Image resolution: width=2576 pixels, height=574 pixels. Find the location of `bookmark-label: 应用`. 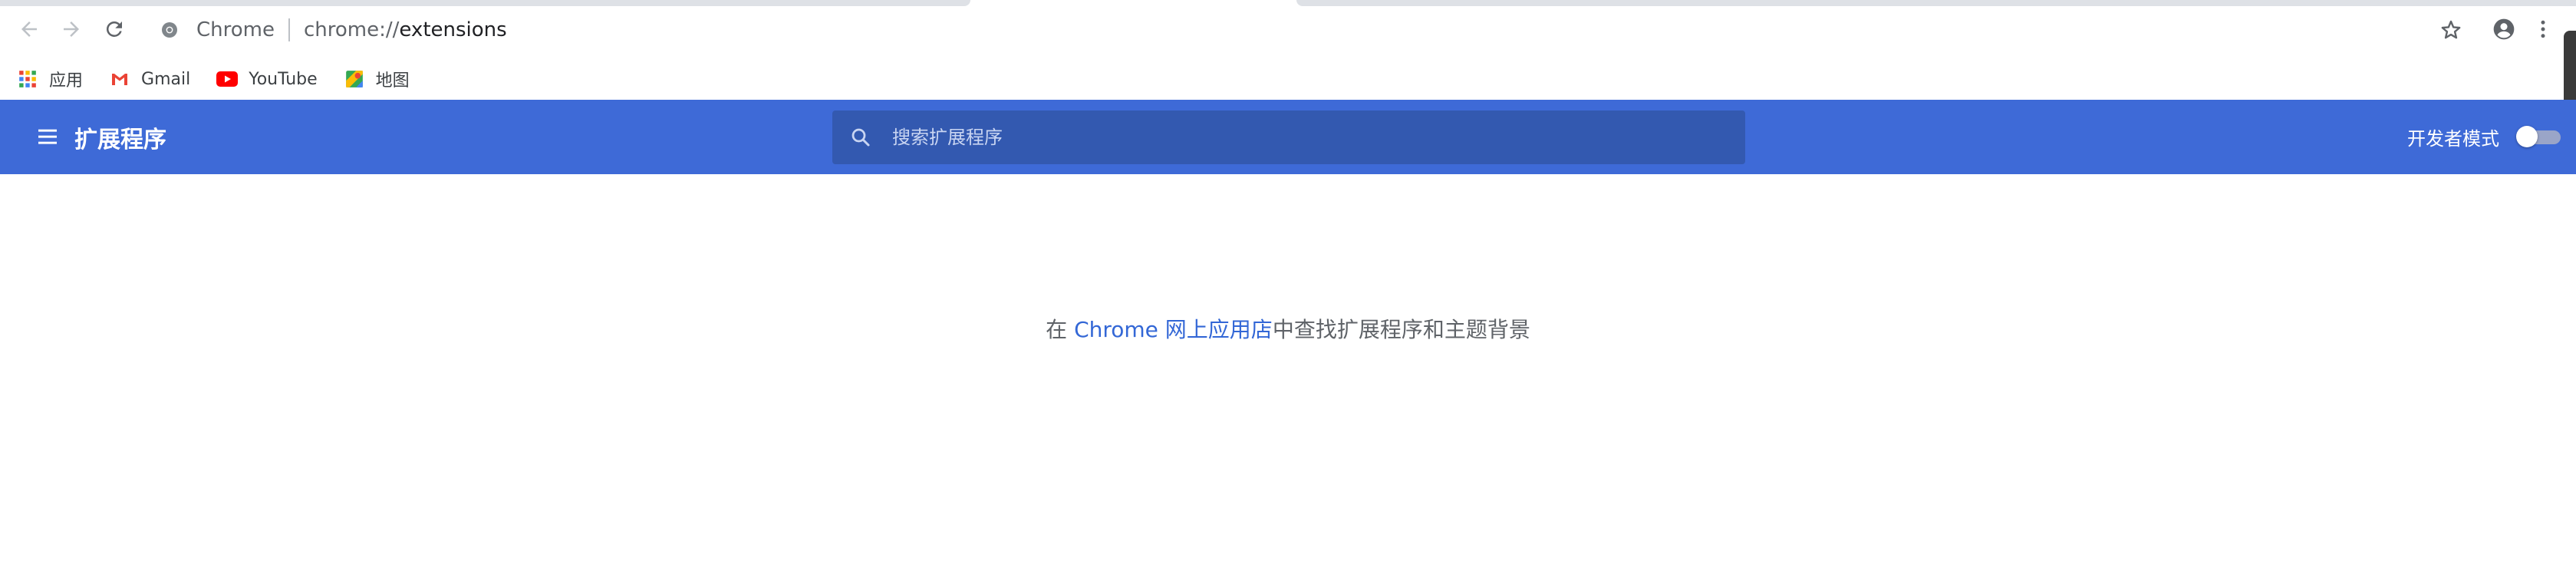

bookmark-label: 应用 is located at coordinates (66, 81).